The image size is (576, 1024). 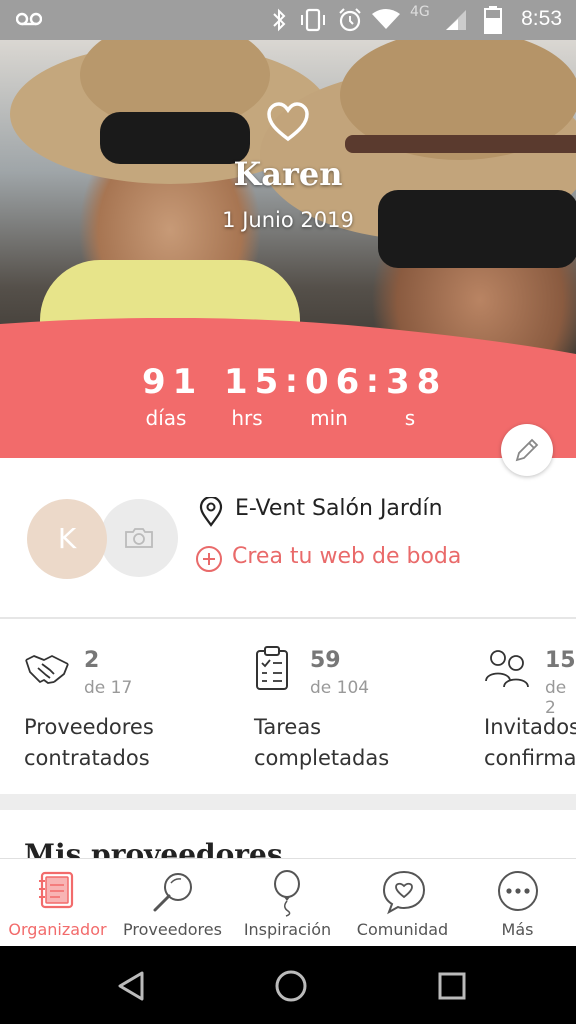 I want to click on edit-button, so click(x=527, y=450).